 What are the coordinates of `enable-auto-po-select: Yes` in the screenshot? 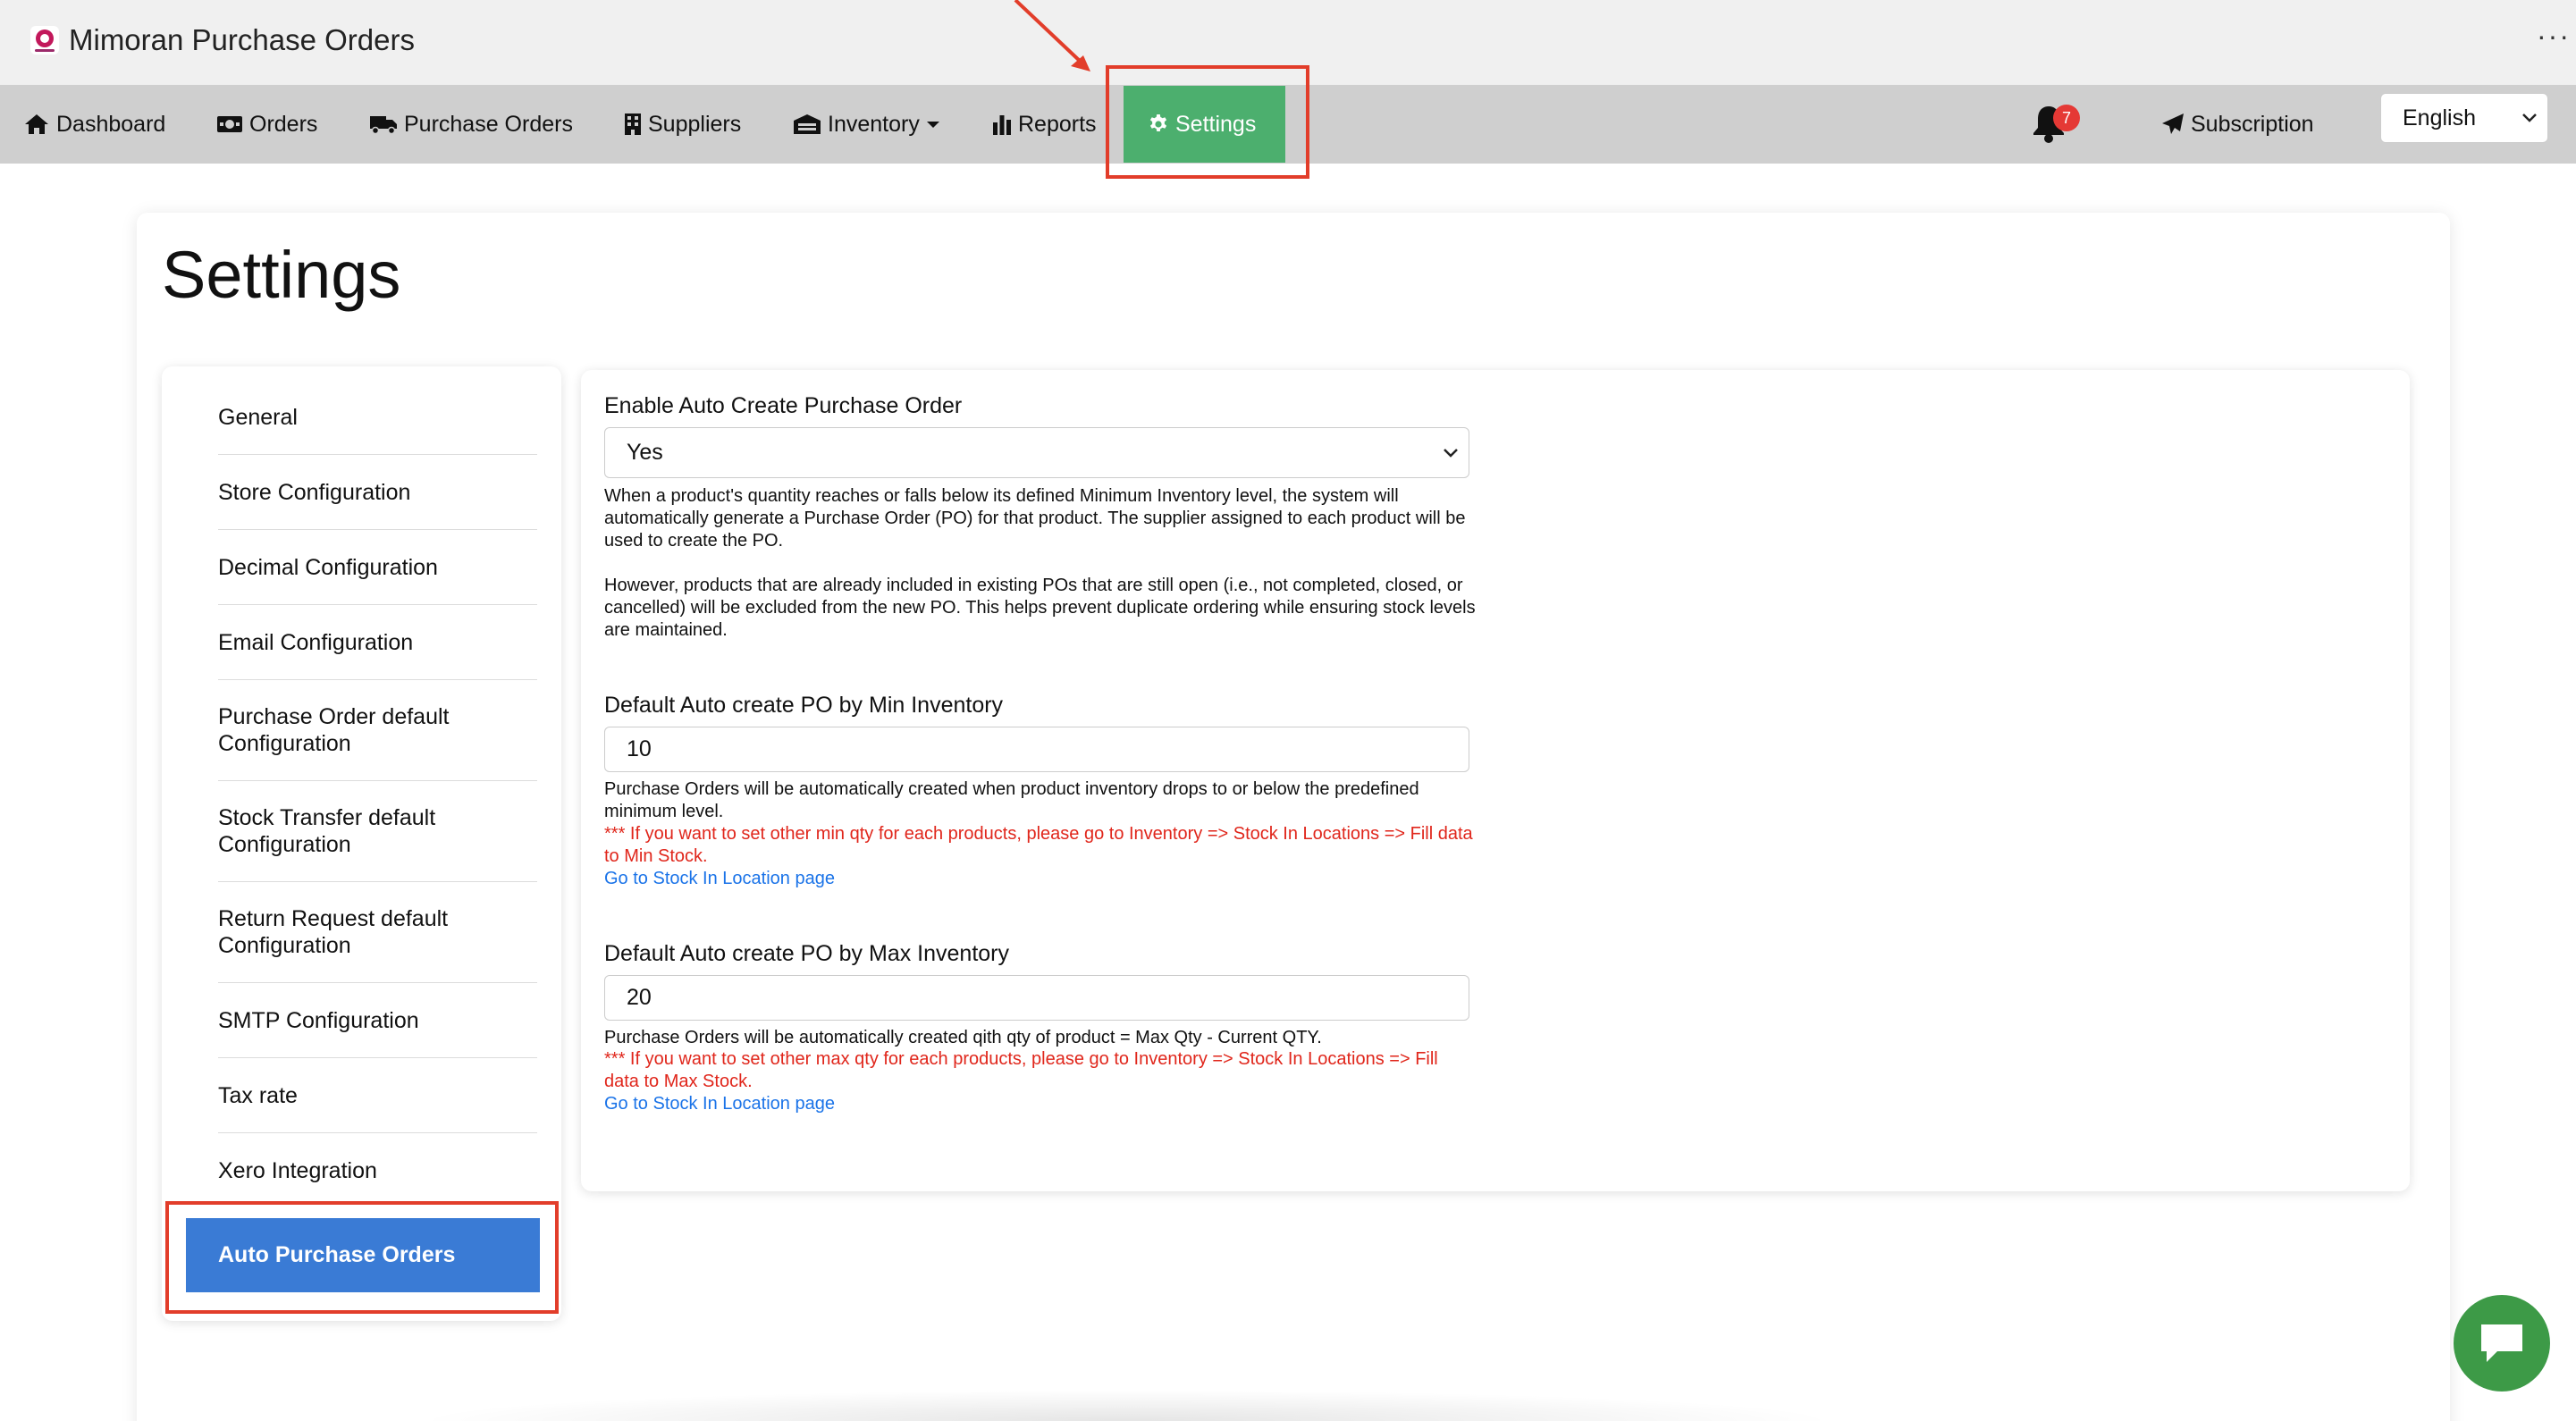 It's located at (1036, 452).